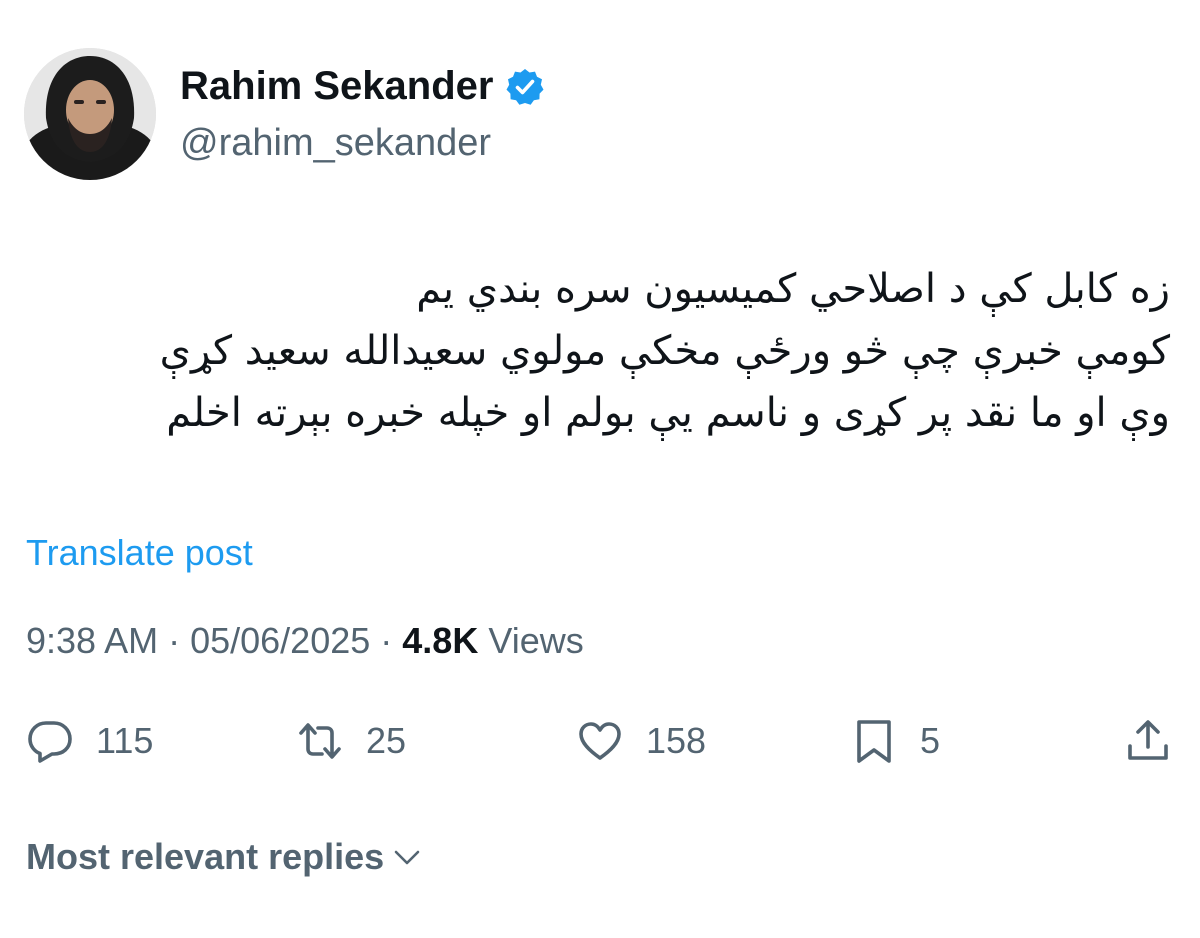 Image resolution: width=1200 pixels, height=938 pixels. What do you see at coordinates (641, 741) in the screenshot?
I see `like-button: 158` at bounding box center [641, 741].